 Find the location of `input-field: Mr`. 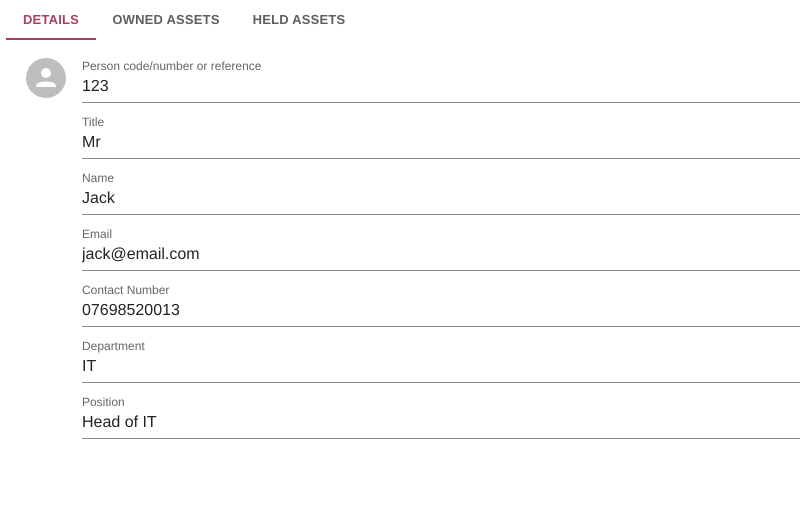

input-field: Mr is located at coordinates (441, 144).